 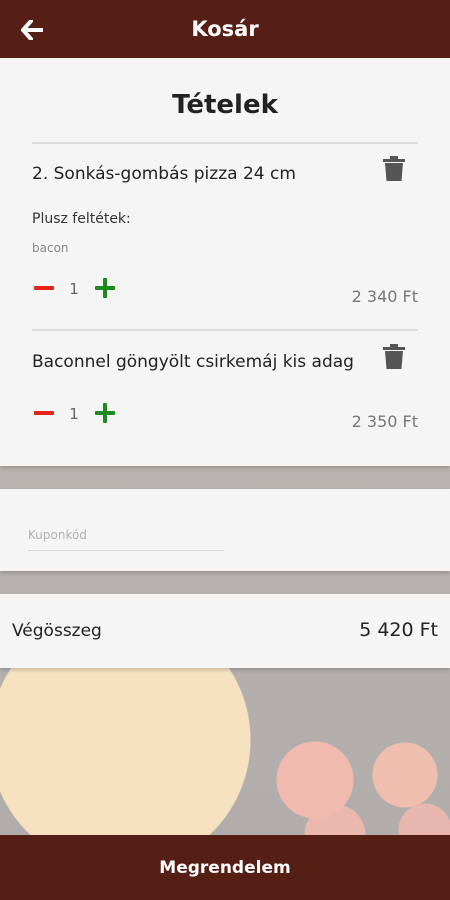 What do you see at coordinates (225, 105) in the screenshot?
I see `section-title: Tételek` at bounding box center [225, 105].